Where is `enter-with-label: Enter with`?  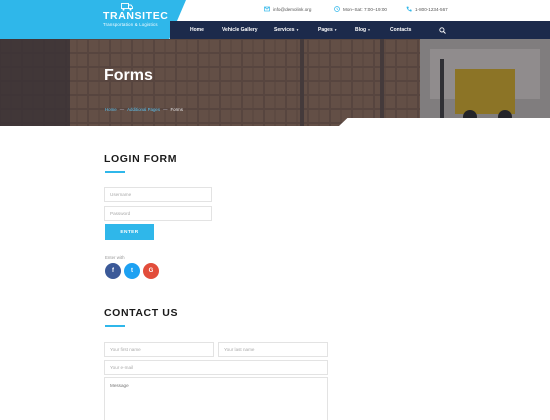 enter-with-label: Enter with is located at coordinates (115, 257).